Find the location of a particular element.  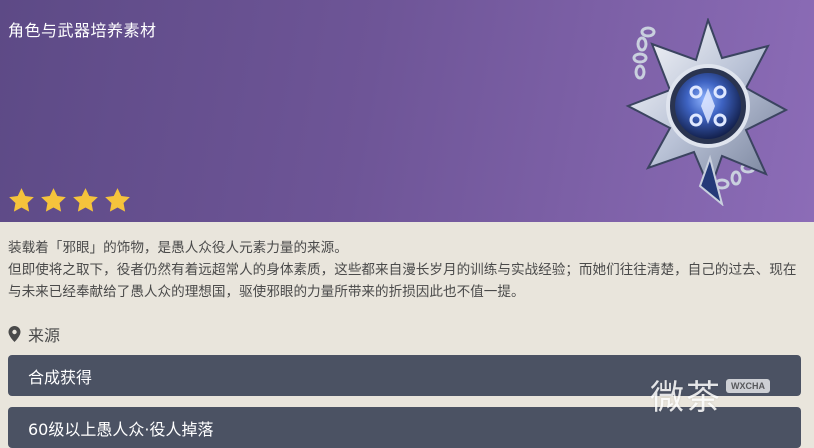

description-line: 装载着「邪眼」的饰物，是愚人众役人元素力量的来源。 is located at coordinates (178, 248).